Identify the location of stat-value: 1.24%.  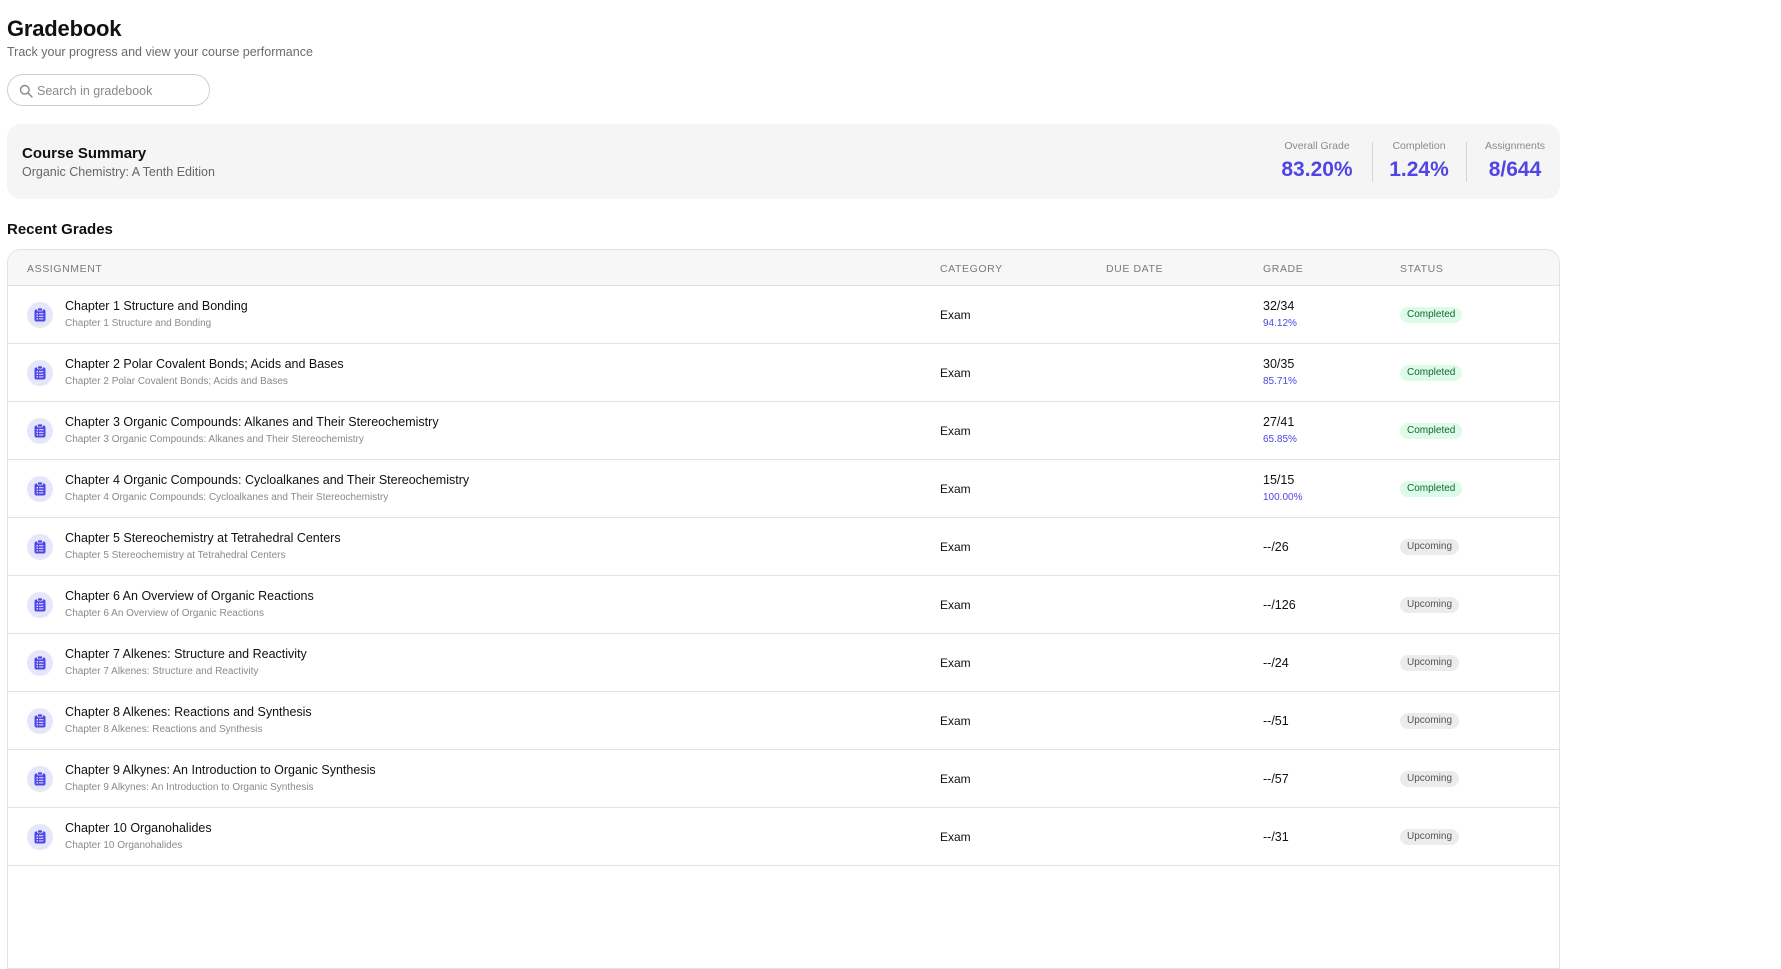
(1419, 169).